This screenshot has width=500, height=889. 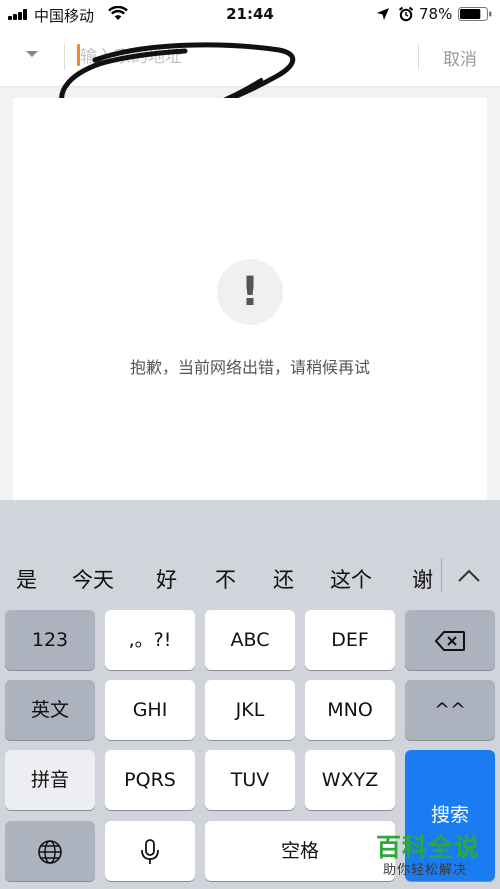 I want to click on candidate-word: 这个, so click(x=351, y=579).